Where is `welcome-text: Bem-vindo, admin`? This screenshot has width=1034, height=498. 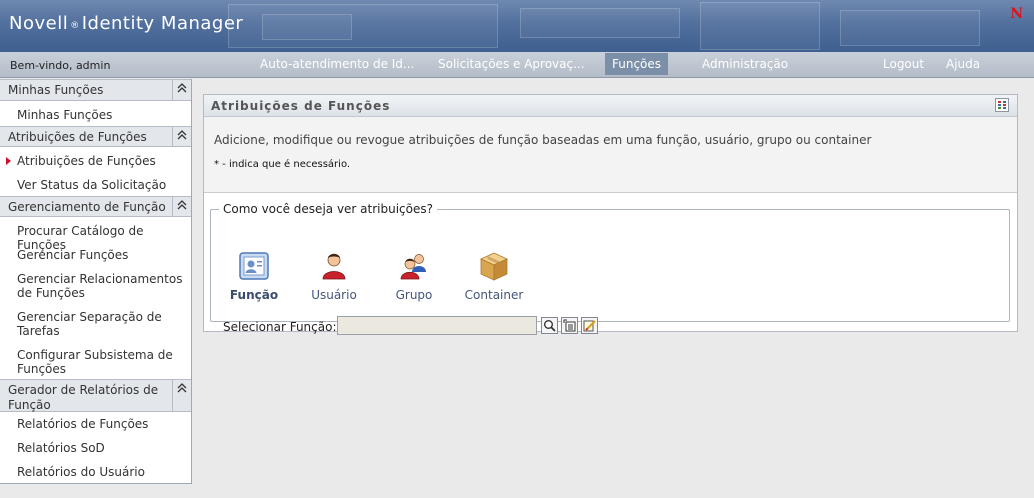 welcome-text: Bem-vindo, admin is located at coordinates (60, 65).